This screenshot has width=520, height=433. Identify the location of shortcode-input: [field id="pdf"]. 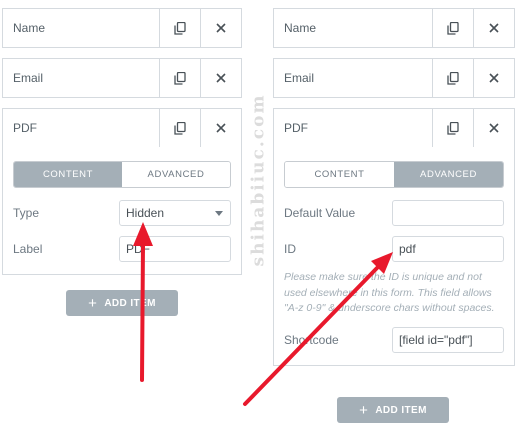
(448, 339).